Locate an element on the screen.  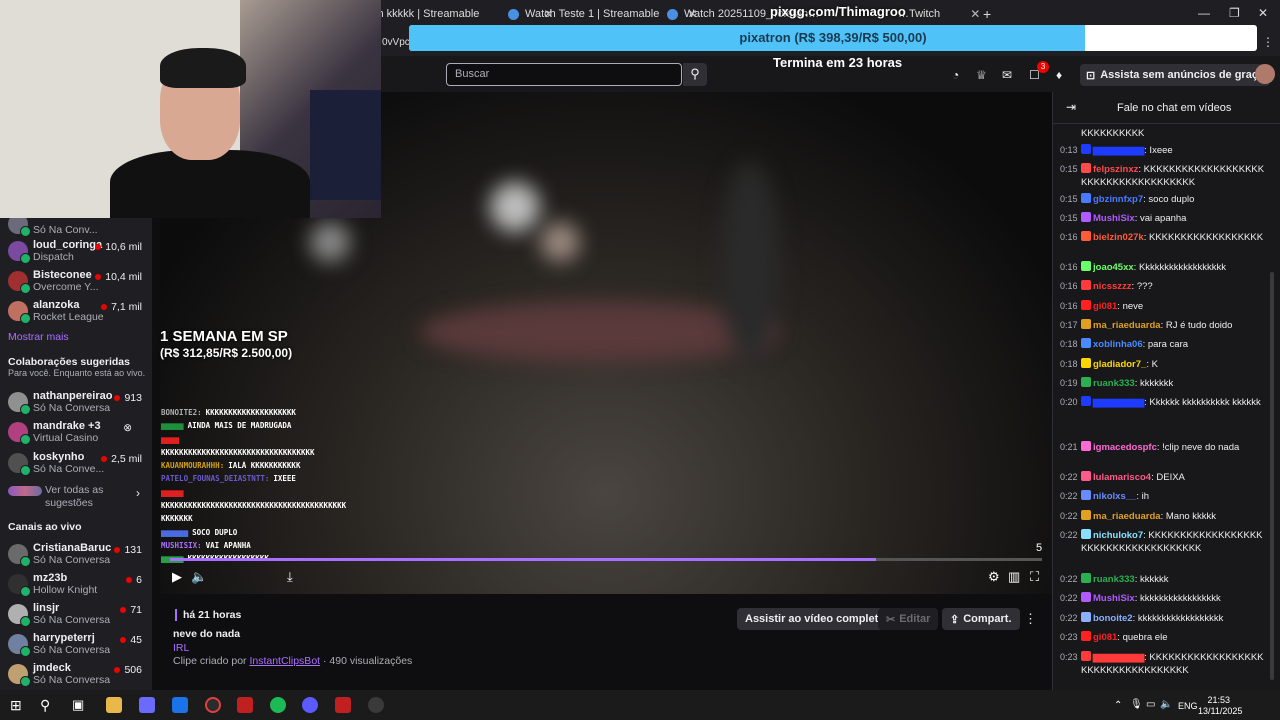
avatar is located at coordinates (19, 675).